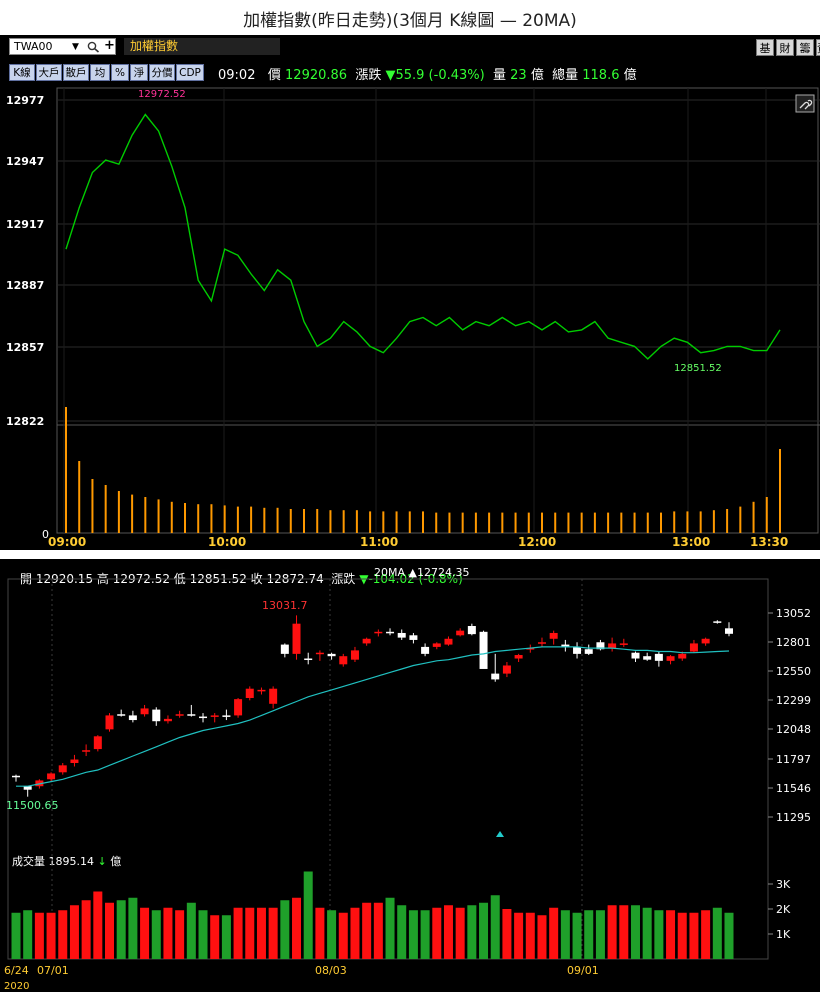 This screenshot has width=820, height=992. What do you see at coordinates (190, 72) in the screenshot?
I see `indicator-button-7: CDP` at bounding box center [190, 72].